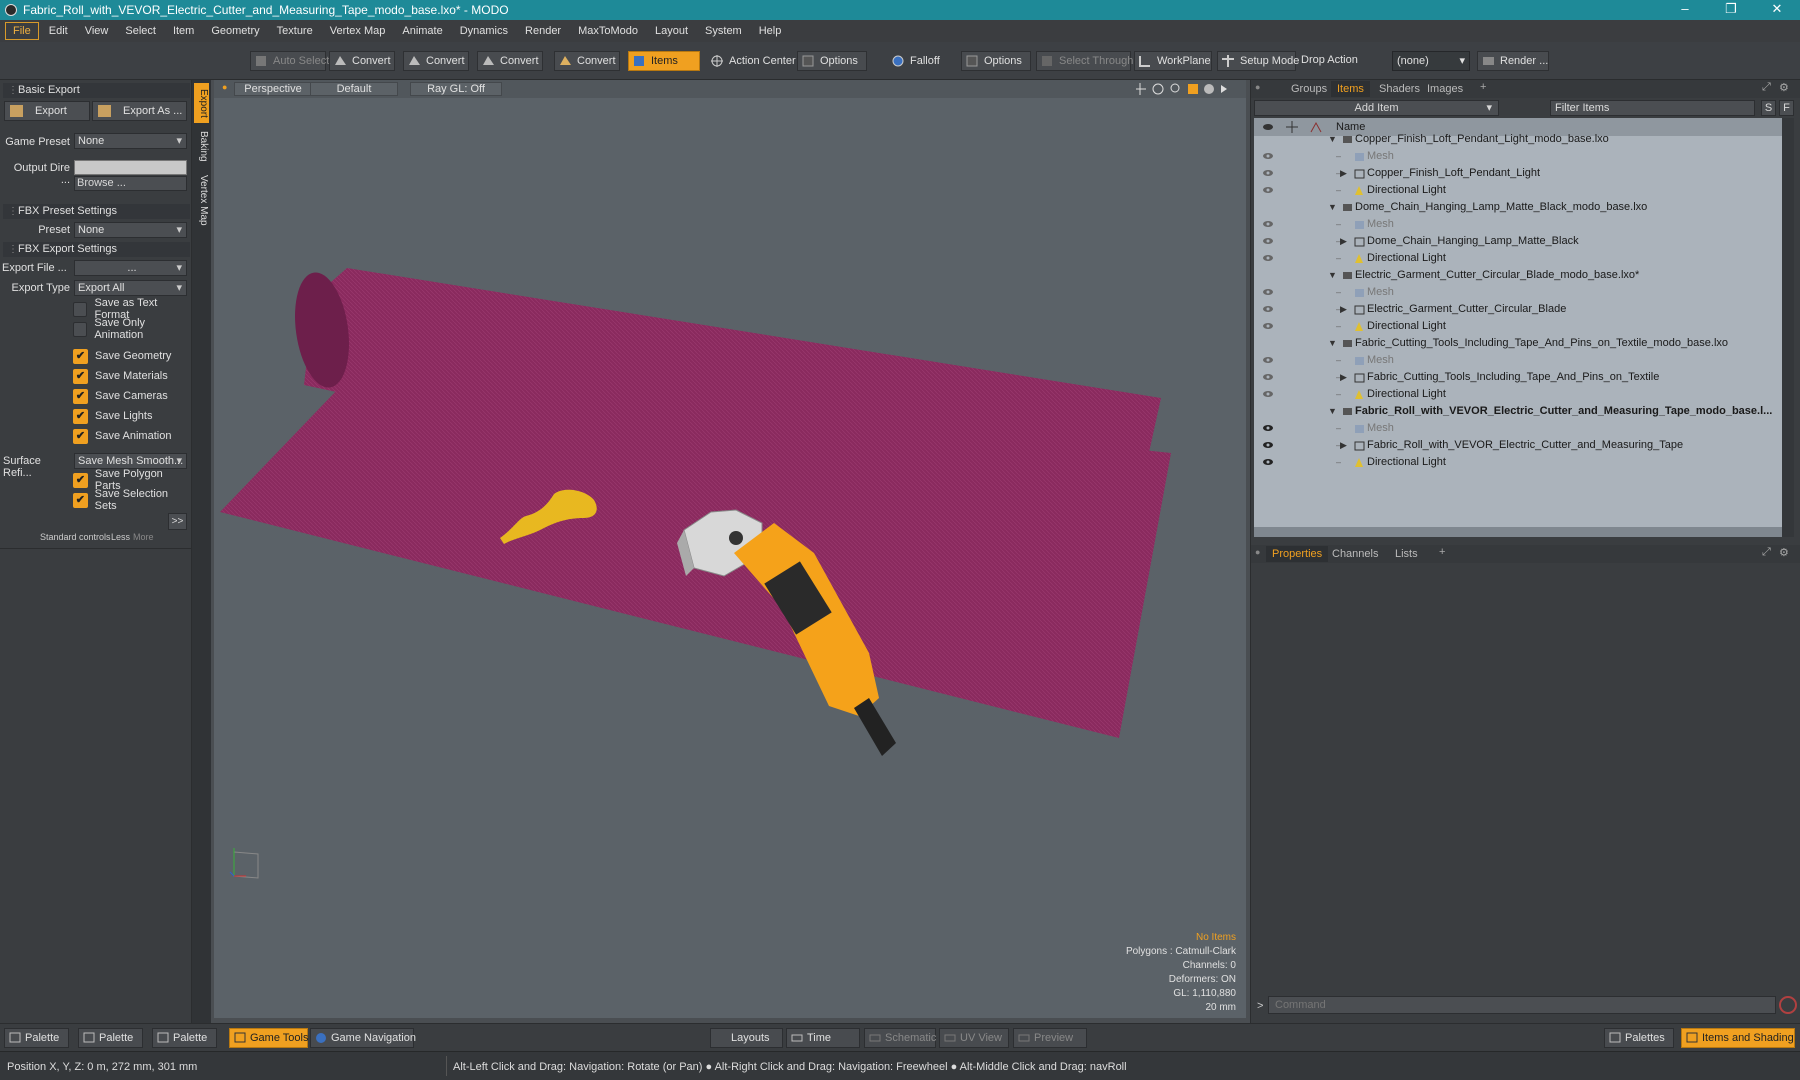  Describe the element at coordinates (130, 141) in the screenshot. I see `game-preset-select: None` at that location.